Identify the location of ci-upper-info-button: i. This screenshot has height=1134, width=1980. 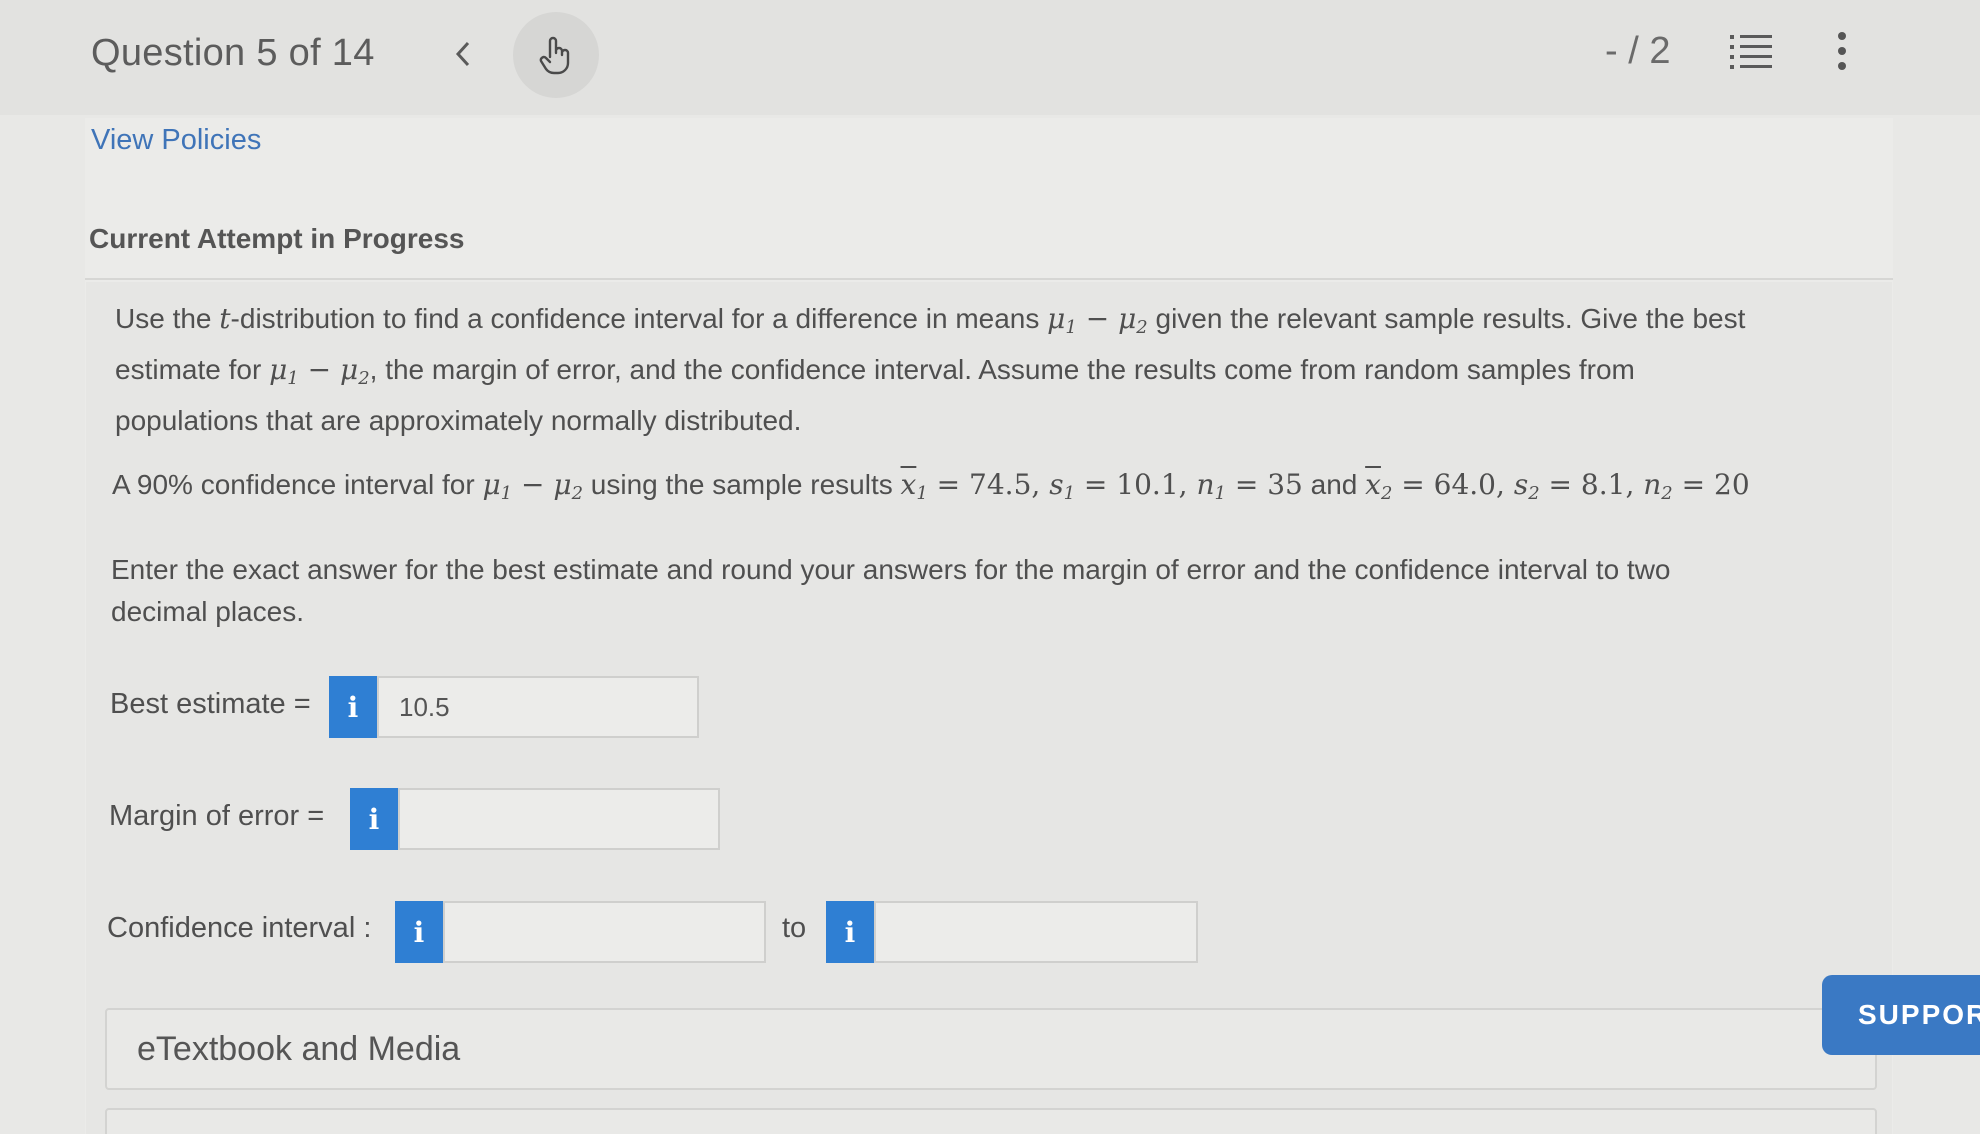
(850, 932).